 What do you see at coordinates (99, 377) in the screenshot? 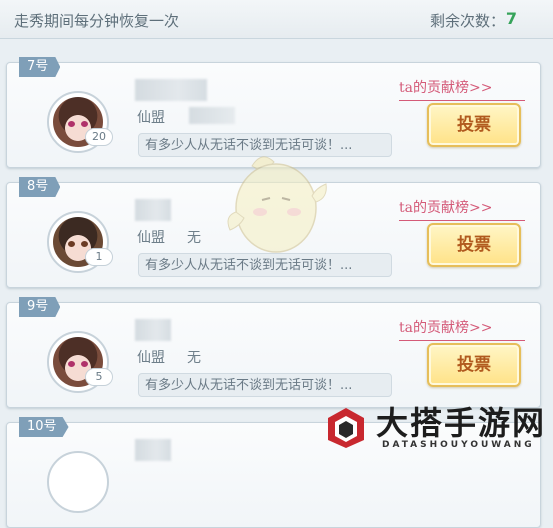
I see `level-badge: 5` at bounding box center [99, 377].